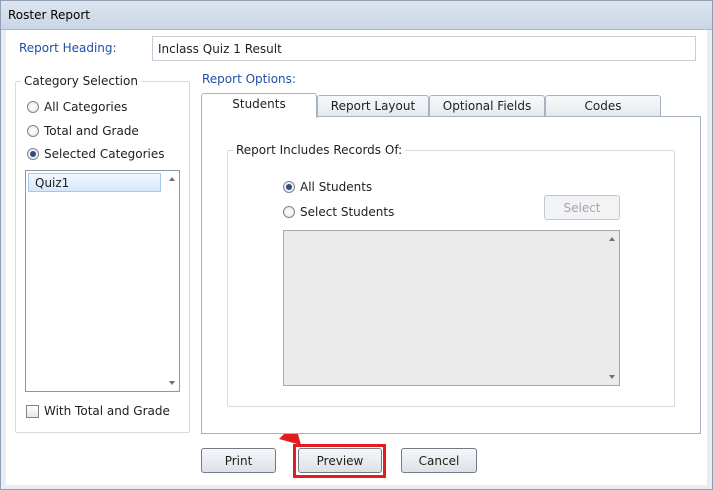 The image size is (713, 490). I want to click on records-of-title: Report Includes Records Of:, so click(319, 150).